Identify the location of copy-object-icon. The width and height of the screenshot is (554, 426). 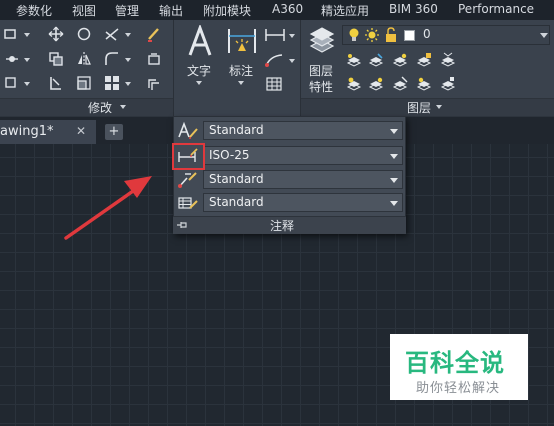
(56, 59).